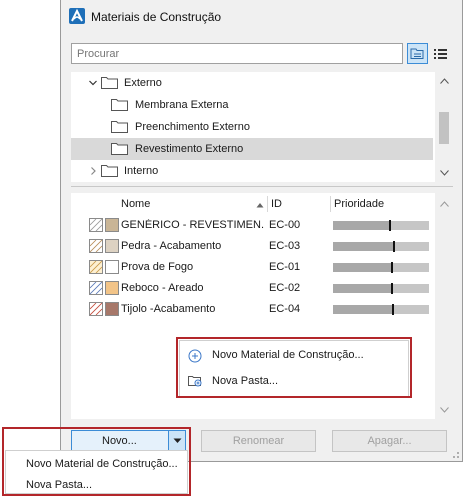 The height and width of the screenshot is (498, 467). What do you see at coordinates (168, 309) in the screenshot?
I see `material-name: Tijolo -Acabamento` at bounding box center [168, 309].